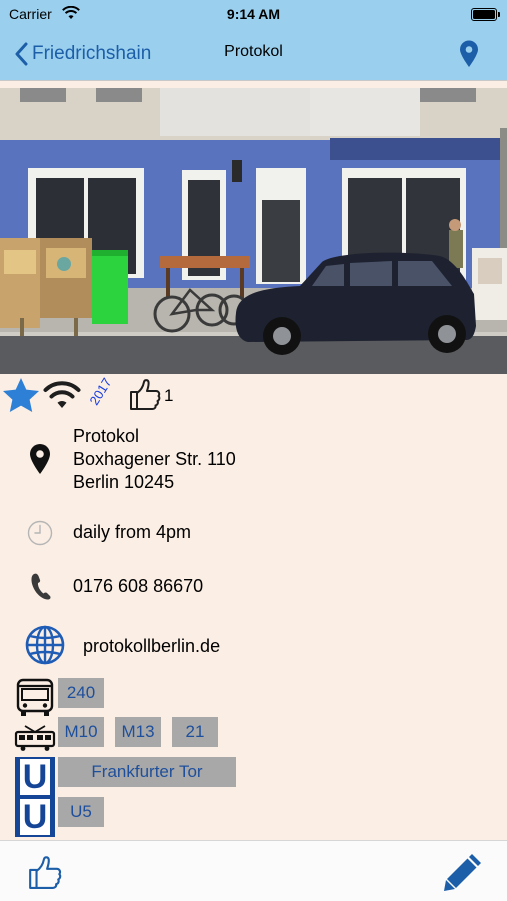 This screenshot has width=507, height=901. I want to click on tram-line-chip: 21, so click(195, 732).